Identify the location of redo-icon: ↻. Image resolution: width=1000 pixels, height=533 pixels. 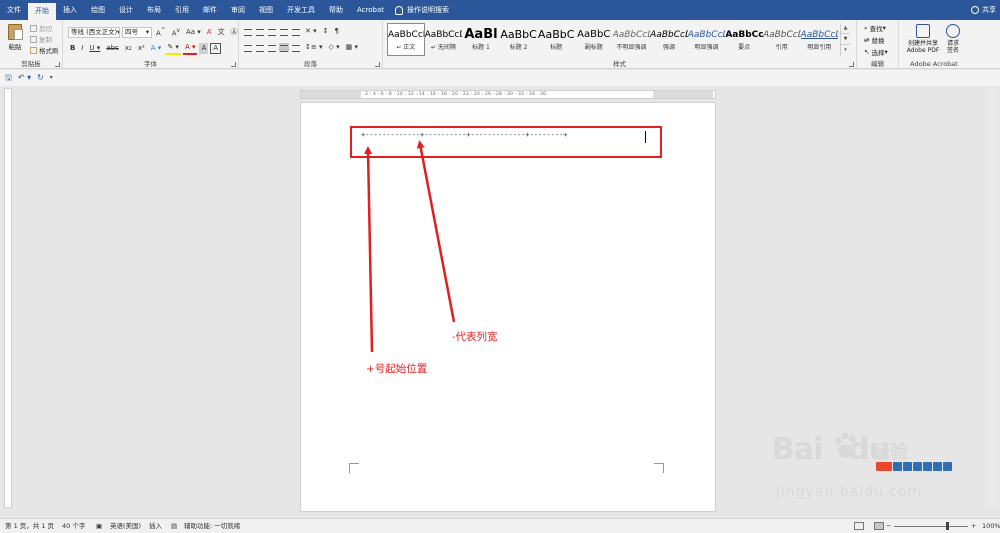
(40, 78).